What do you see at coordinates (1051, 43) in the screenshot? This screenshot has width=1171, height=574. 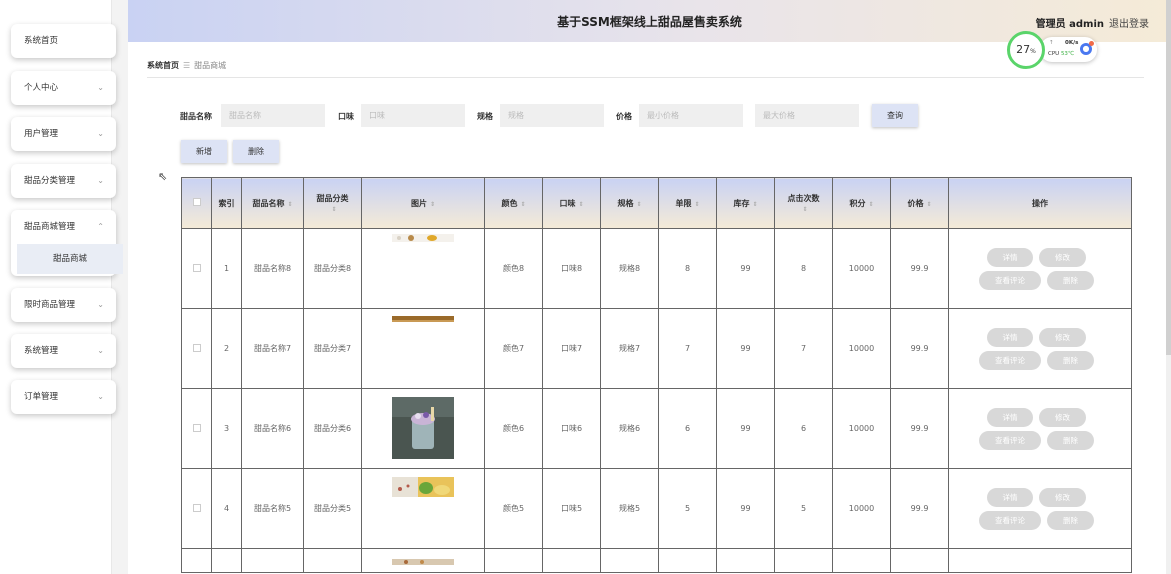 I see `upload-arrow-icon: ↑` at bounding box center [1051, 43].